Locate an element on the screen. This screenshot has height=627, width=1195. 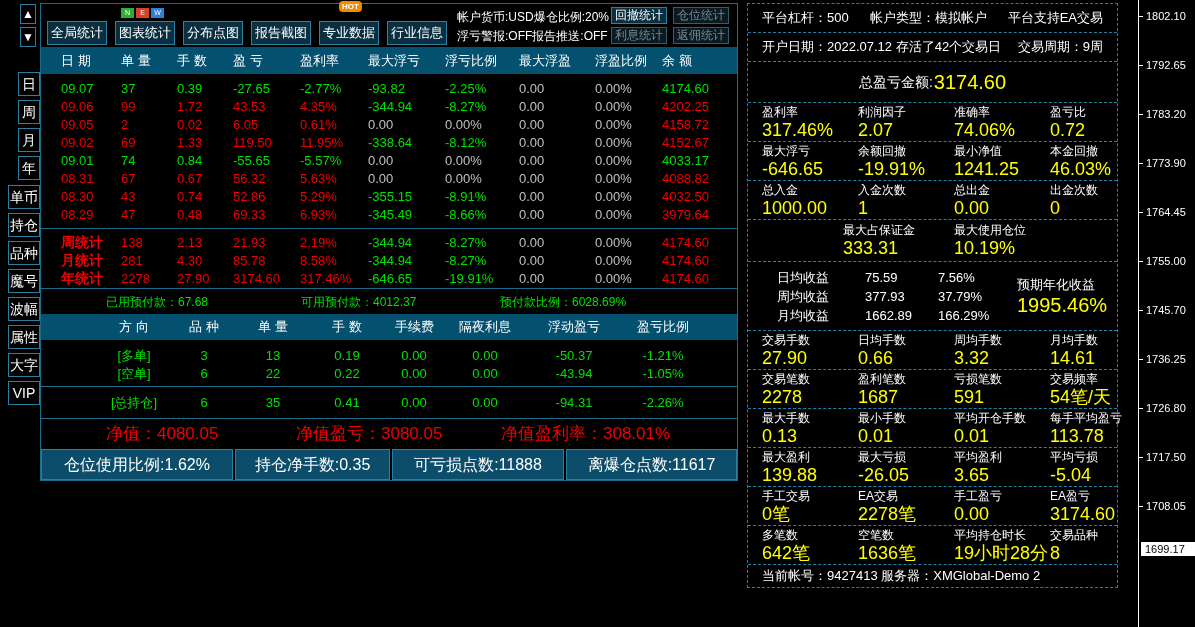
tool-button: 魔号 is located at coordinates (24, 281).